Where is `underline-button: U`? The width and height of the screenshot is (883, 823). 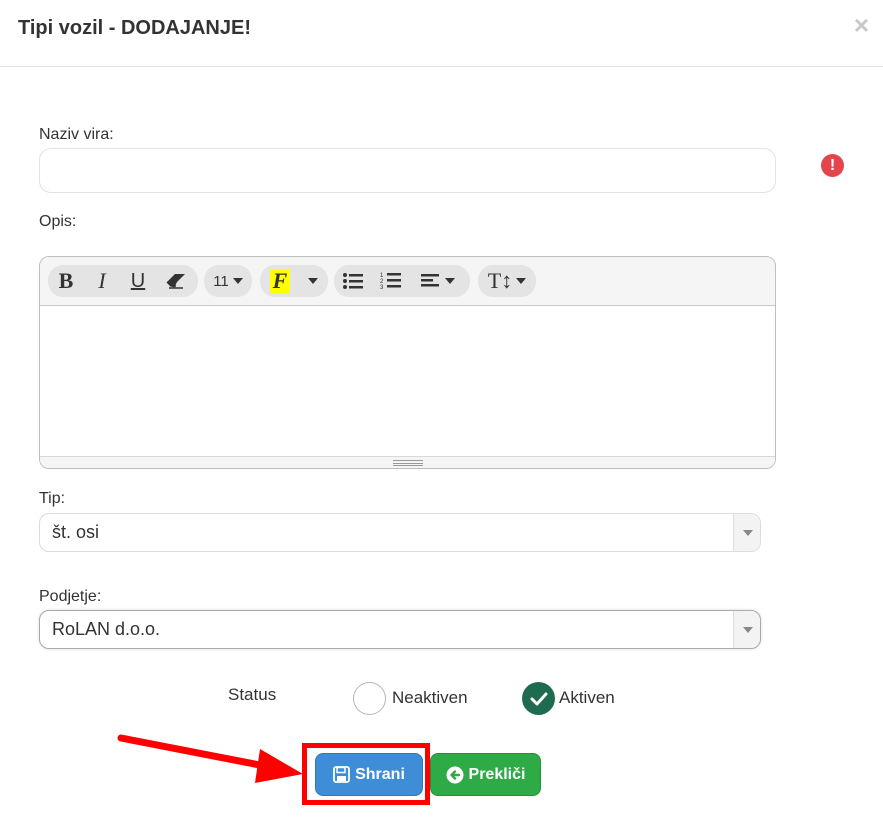 underline-button: U is located at coordinates (138, 281).